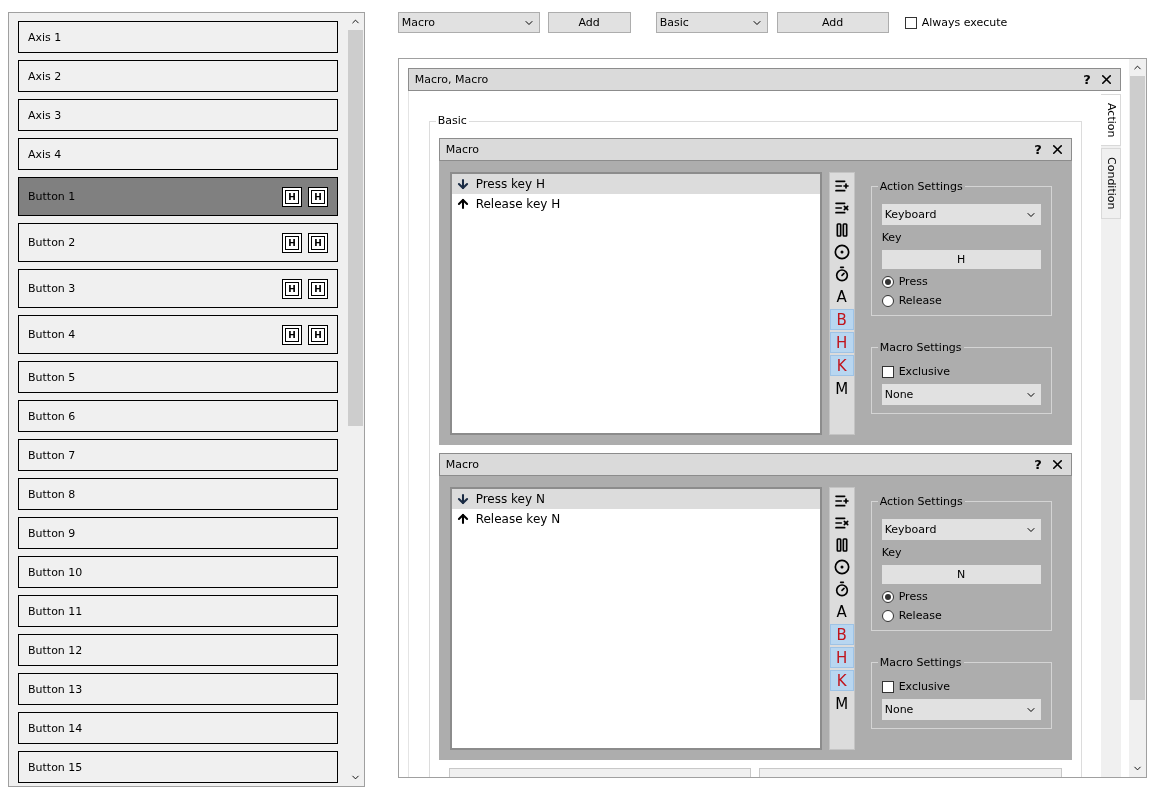  What do you see at coordinates (52, 334) in the screenshot?
I see `input-label: Button 4` at bounding box center [52, 334].